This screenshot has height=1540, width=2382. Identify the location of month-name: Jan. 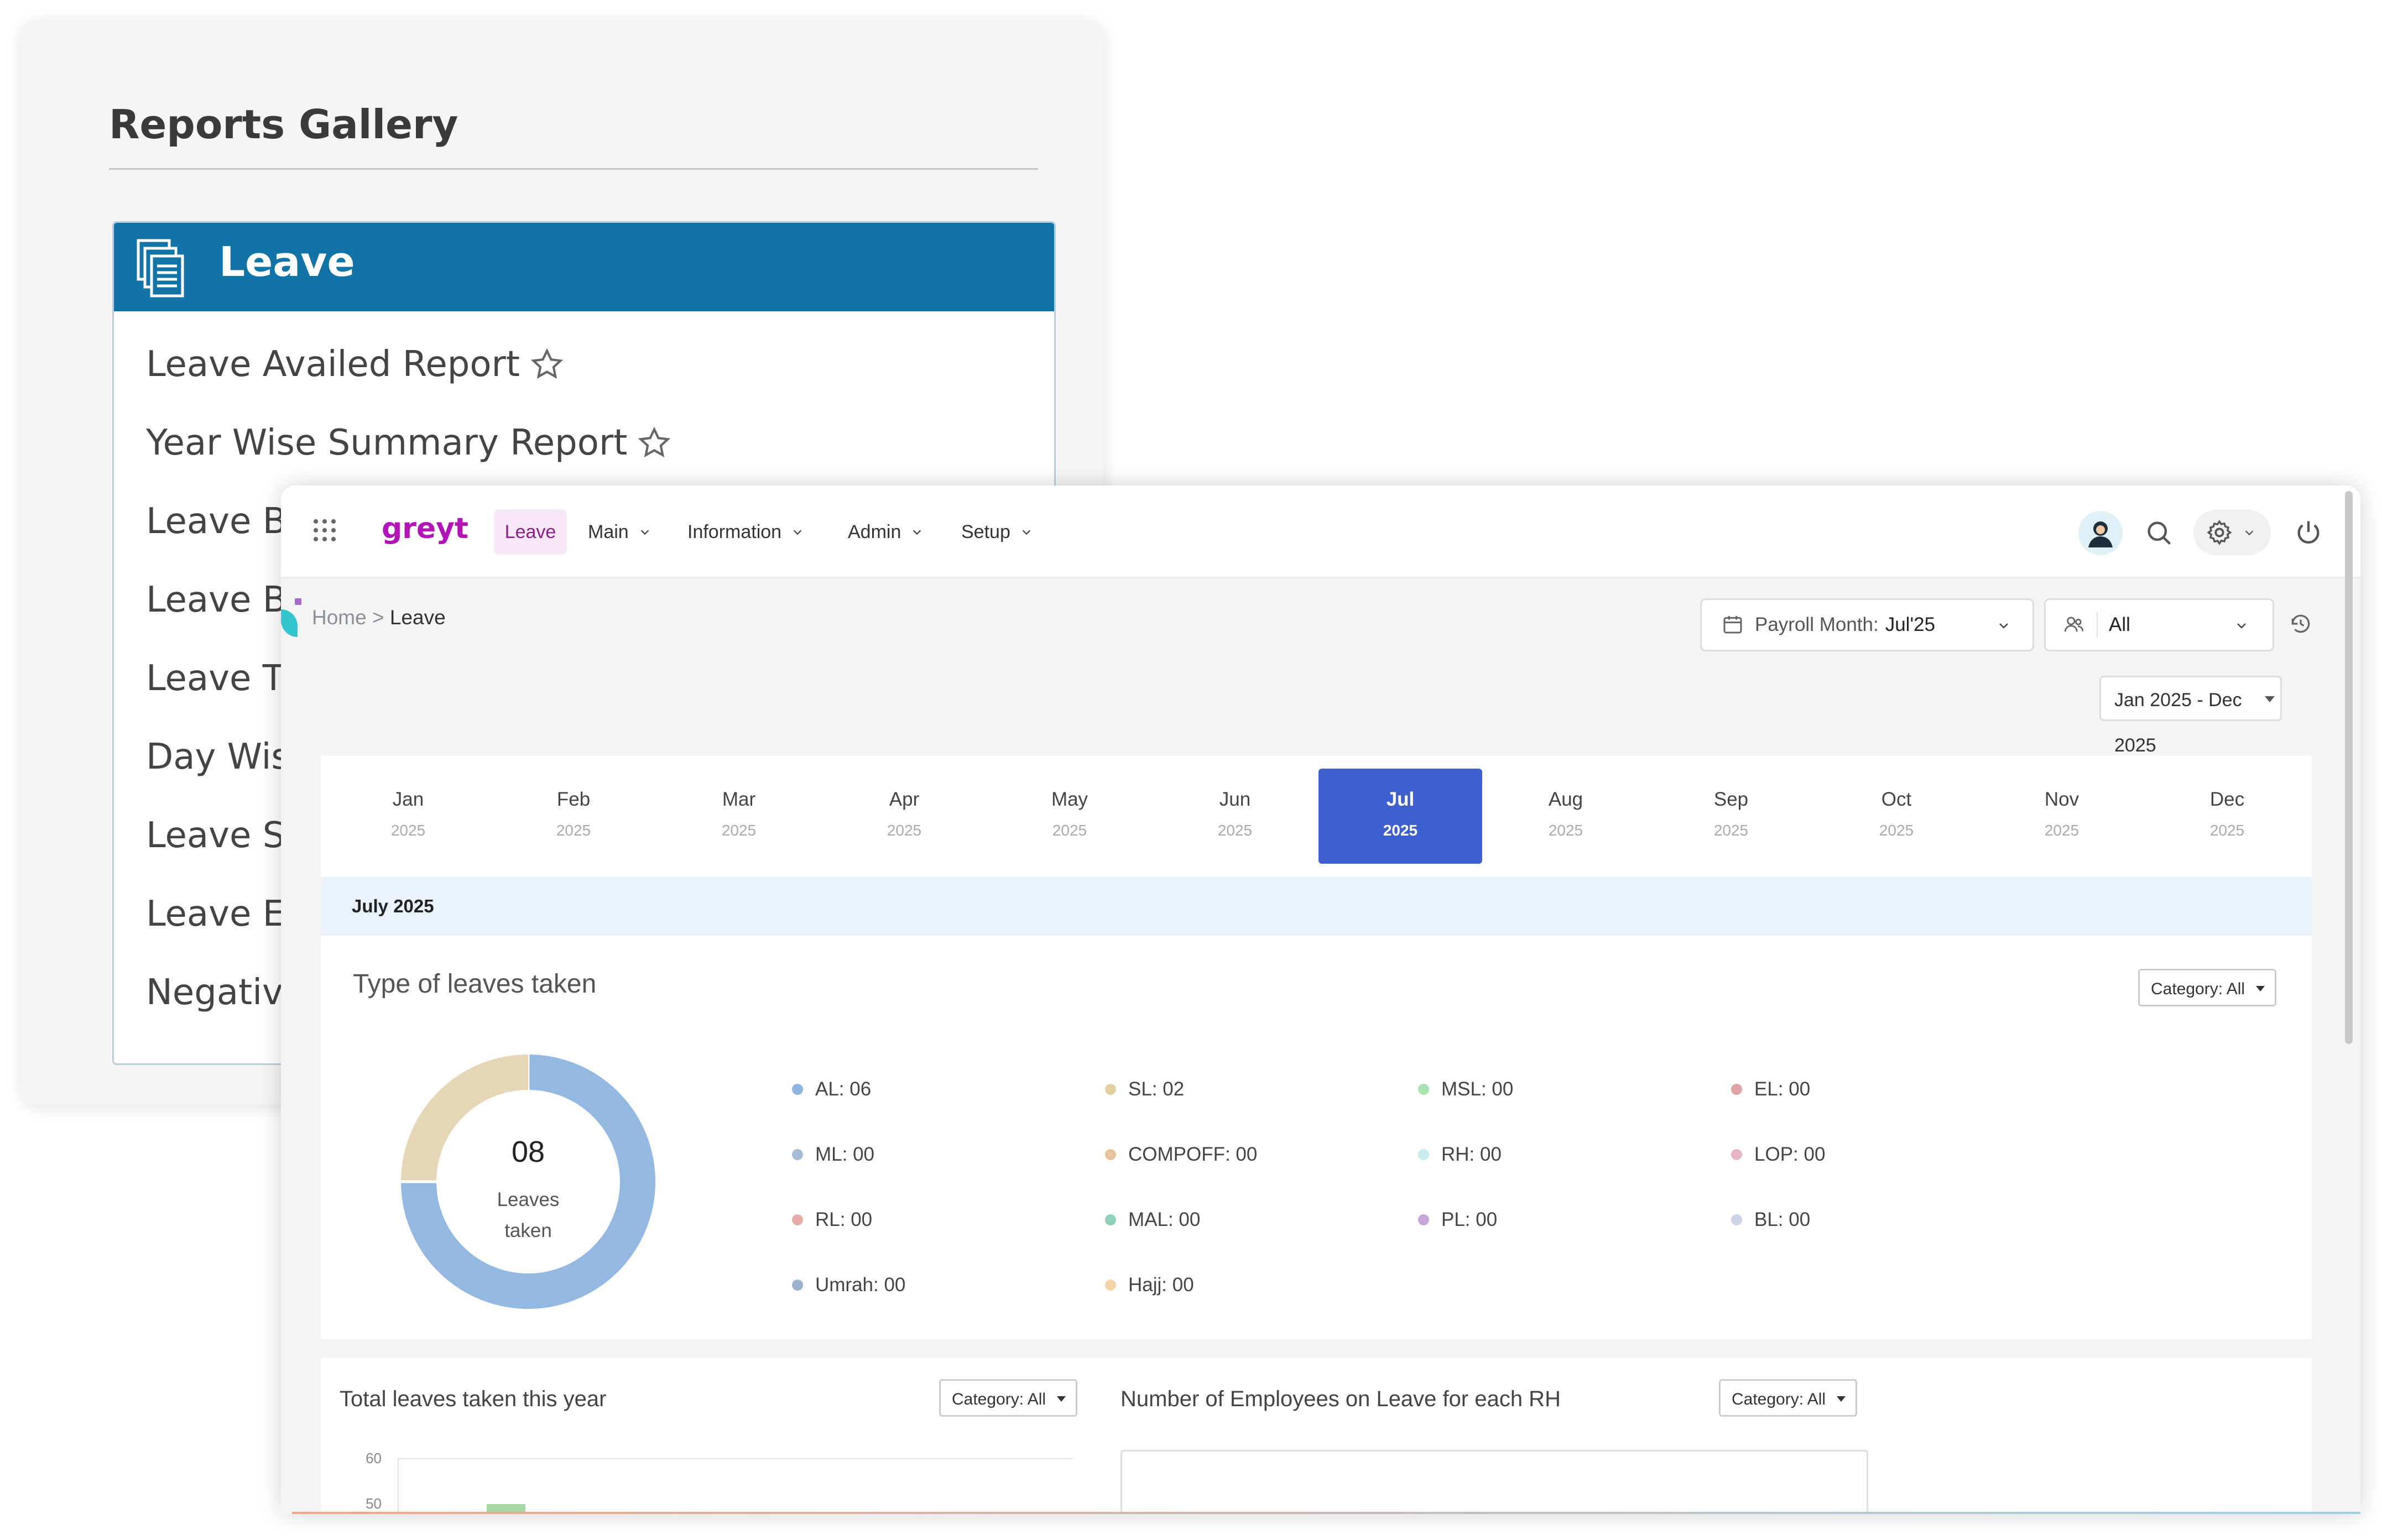
(408, 800).